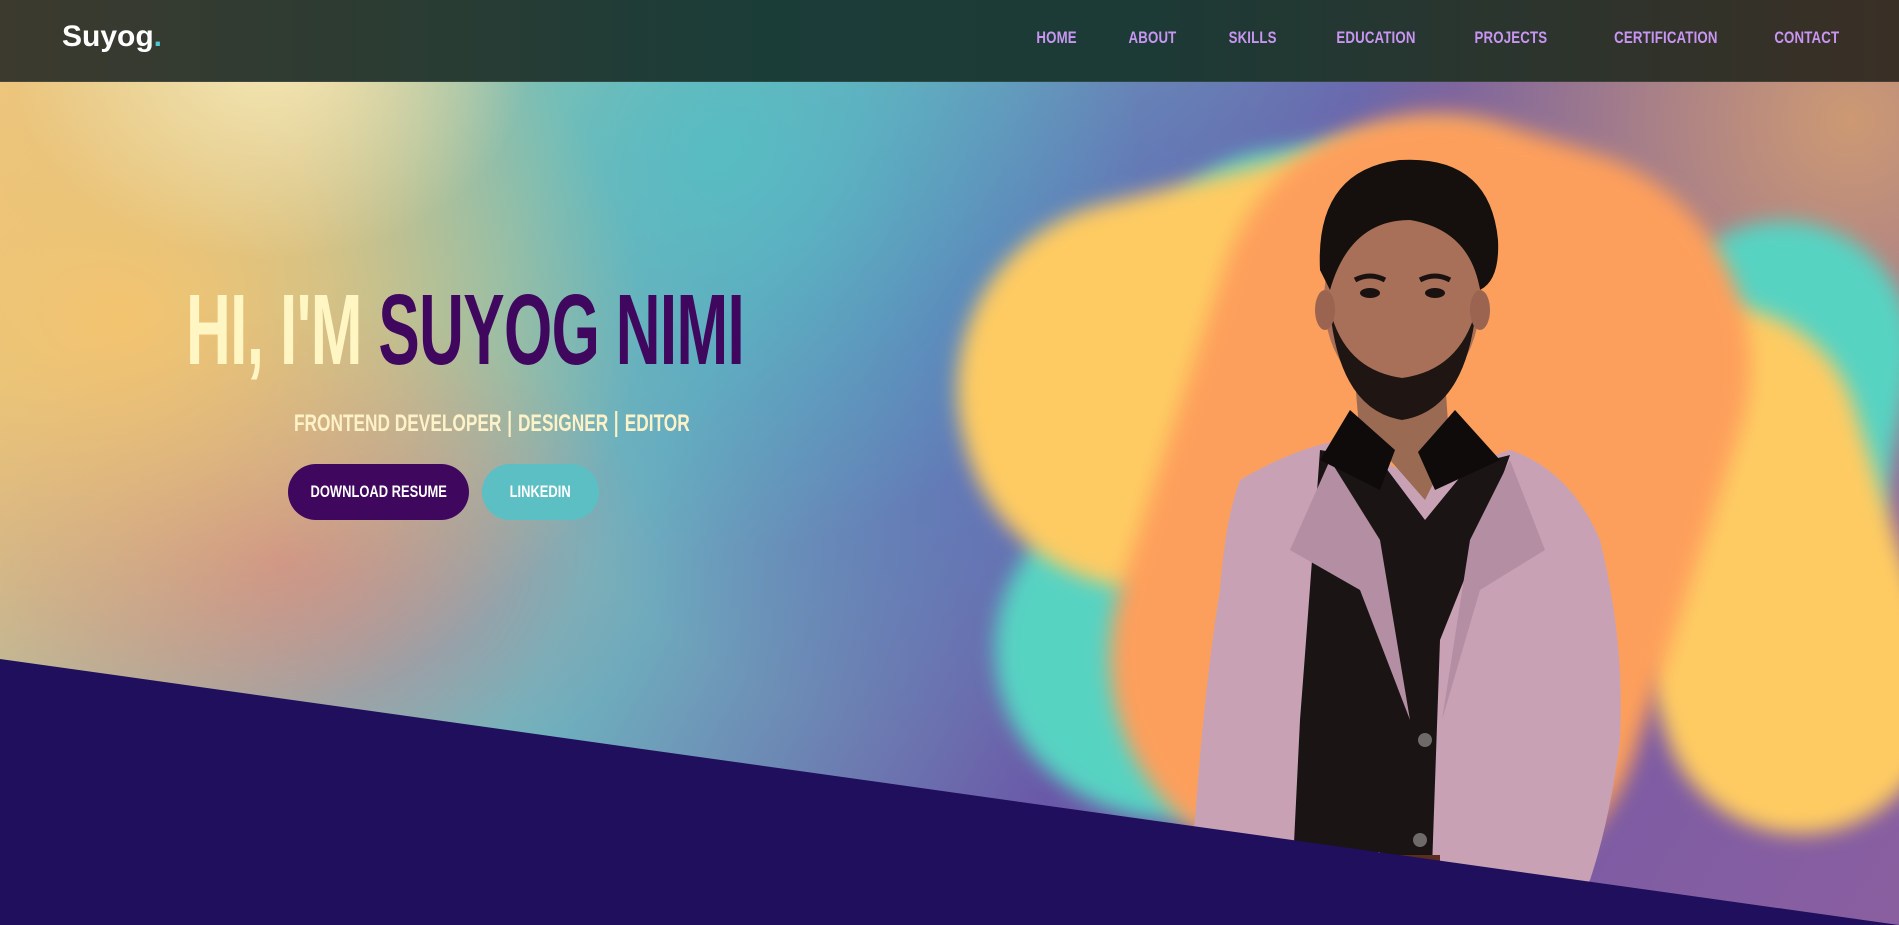 The width and height of the screenshot is (1899, 925). Describe the element at coordinates (1057, 38) in the screenshot. I see `nav-link-home: HOME` at that location.